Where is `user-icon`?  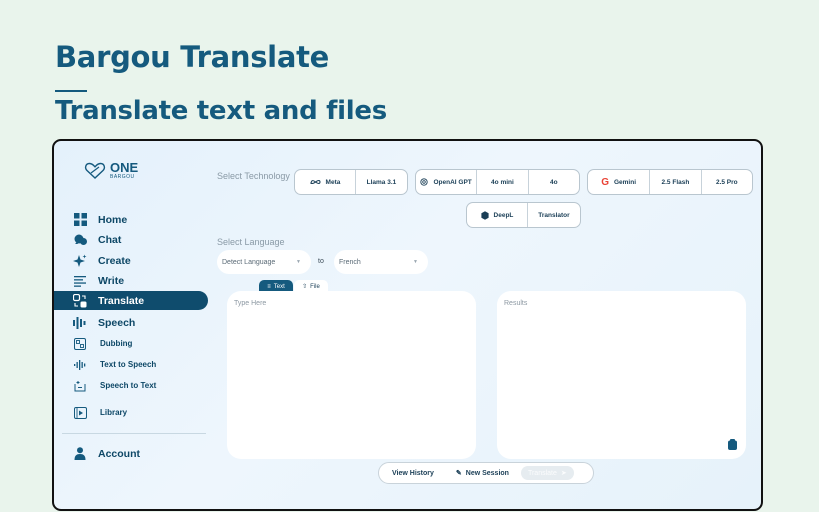 user-icon is located at coordinates (80, 454).